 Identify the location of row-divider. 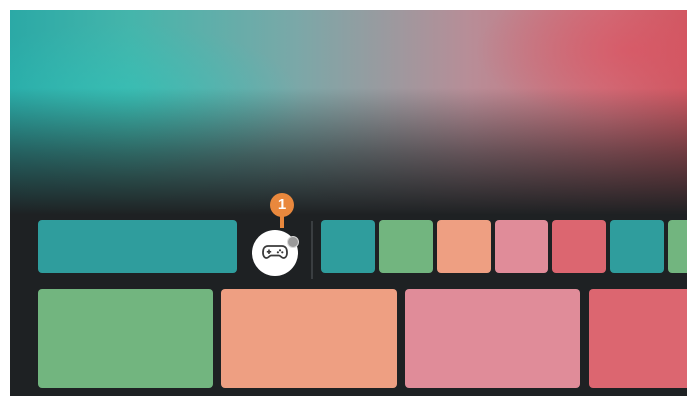
(312, 250).